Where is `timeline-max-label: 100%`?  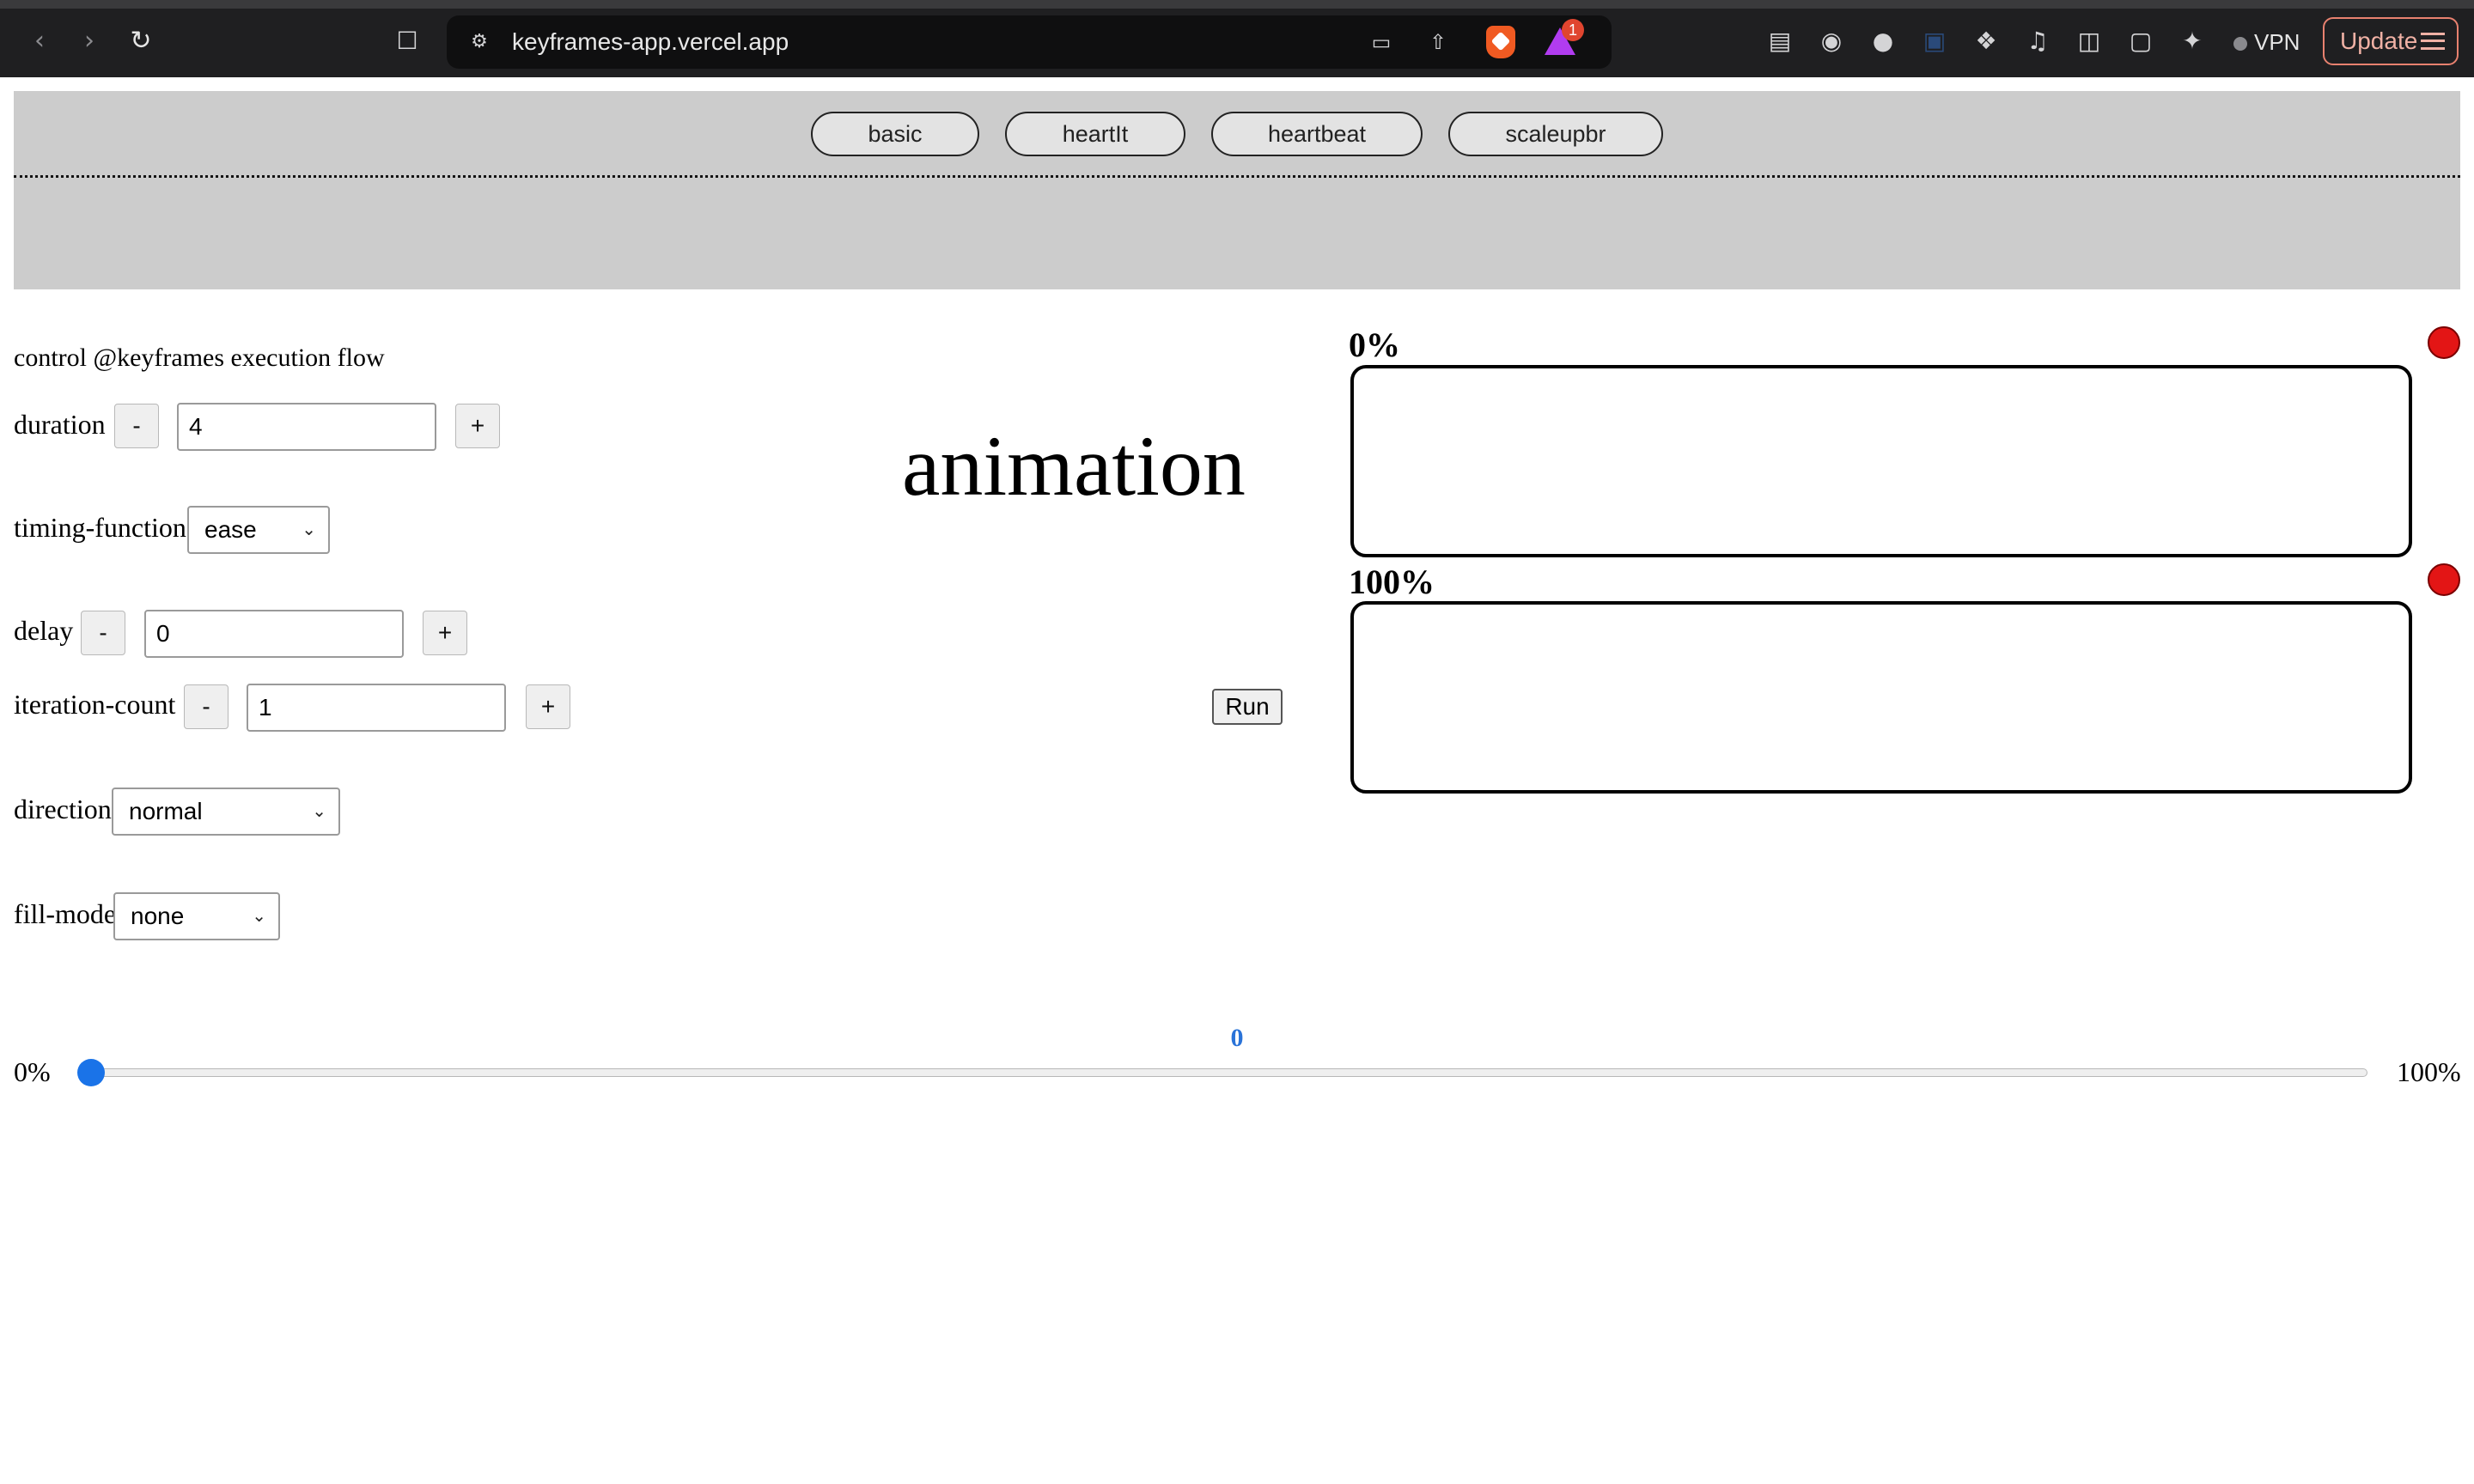 timeline-max-label: 100% is located at coordinates (2429, 1071).